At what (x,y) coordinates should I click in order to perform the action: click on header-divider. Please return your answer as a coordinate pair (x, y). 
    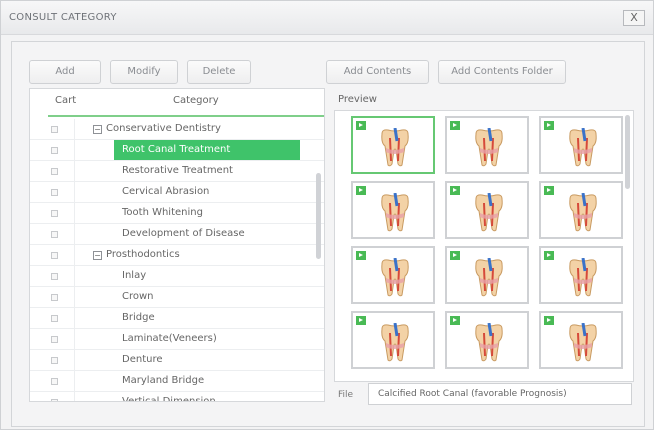
    Looking at the image, I should click on (186, 116).